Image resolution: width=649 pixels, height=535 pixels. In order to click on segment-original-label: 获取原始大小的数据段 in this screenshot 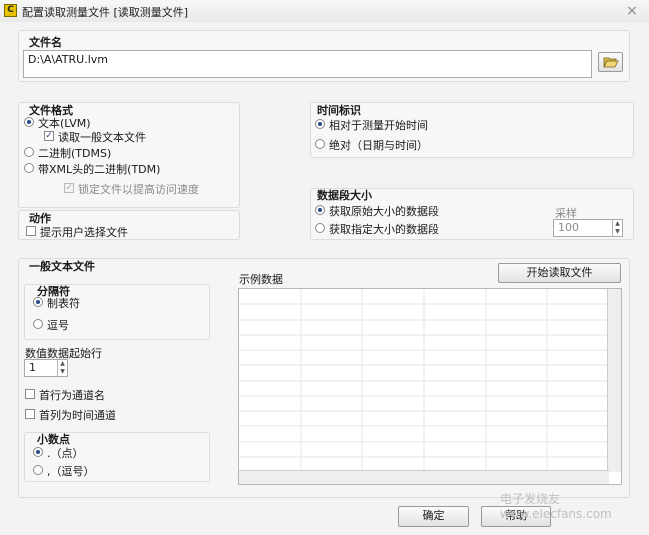, I will do `click(384, 211)`.